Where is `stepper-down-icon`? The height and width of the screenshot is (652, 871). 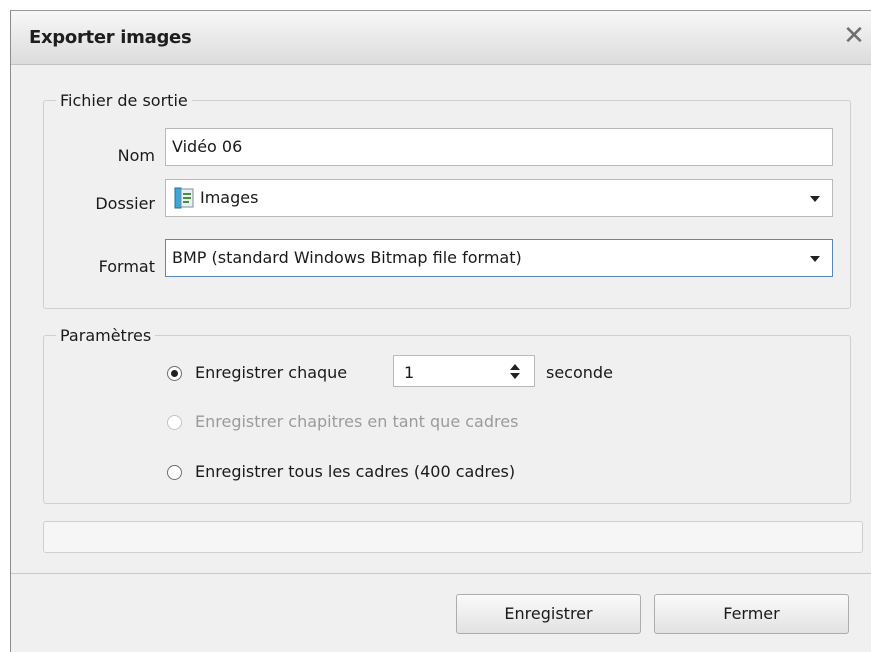 stepper-down-icon is located at coordinates (515, 376).